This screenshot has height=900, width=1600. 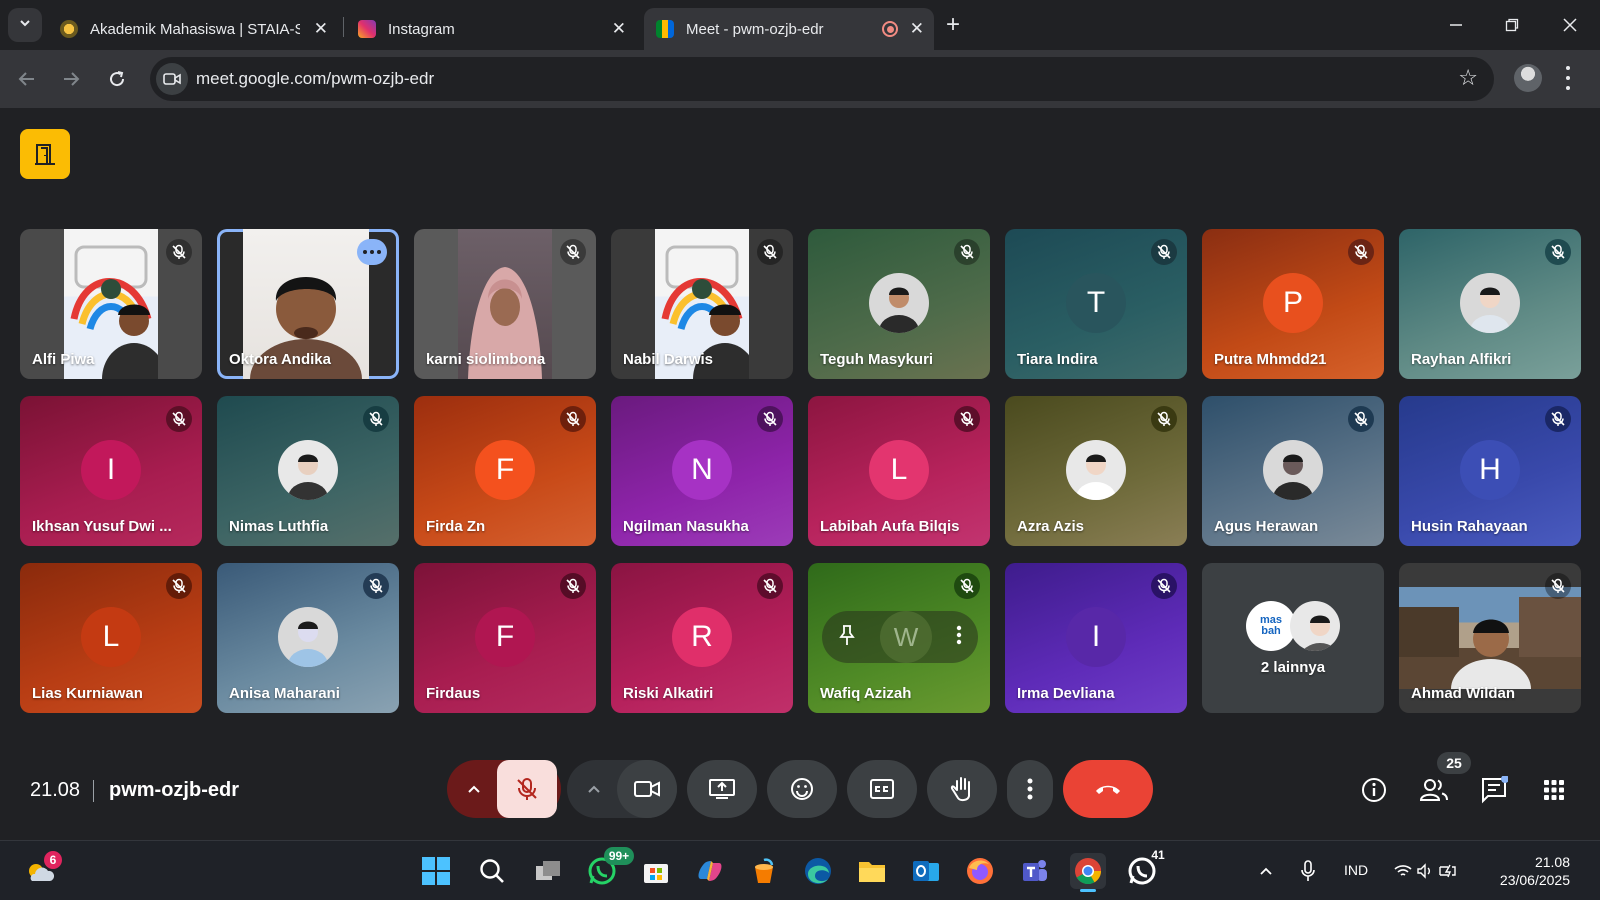 I want to click on participant-tile: Alfi Piwa, so click(x=111, y=304).